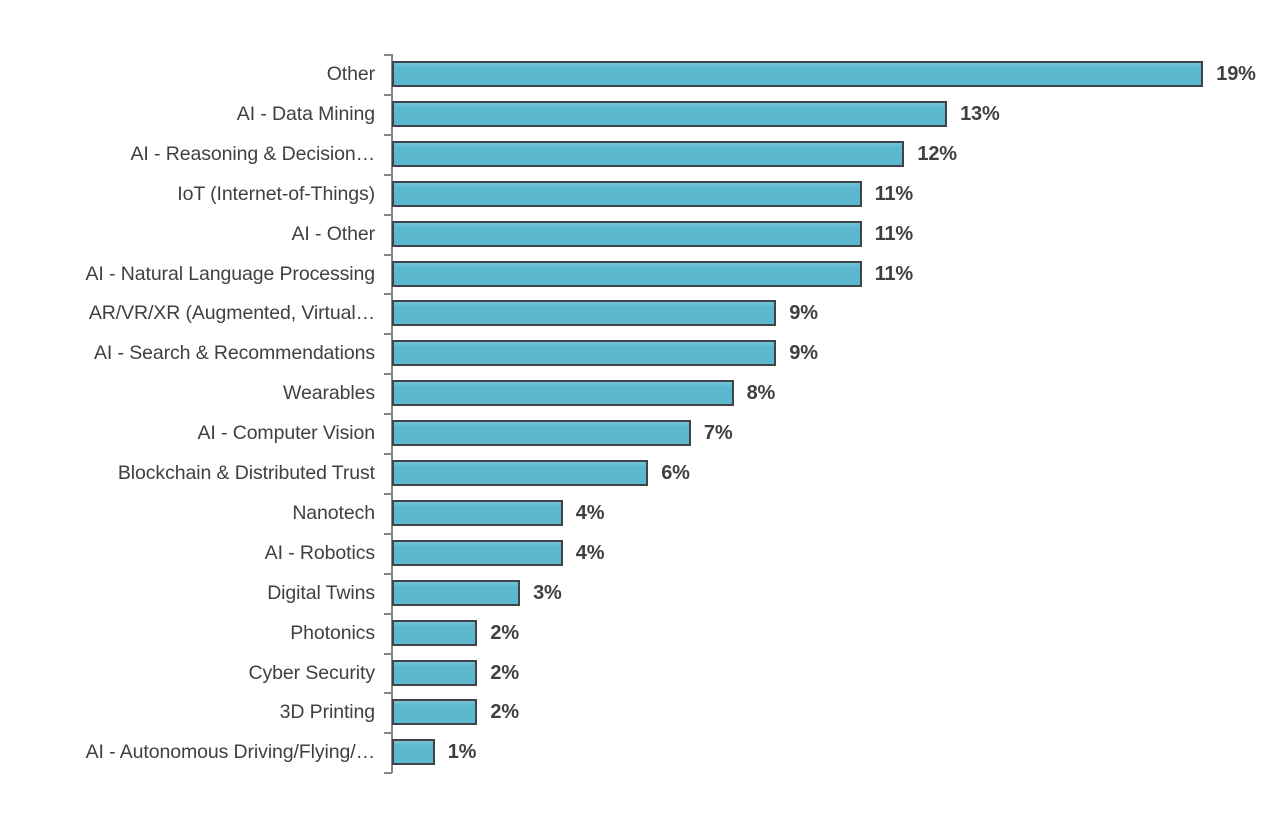  What do you see at coordinates (305, 113) in the screenshot?
I see `category-label: AI - Data Mining` at bounding box center [305, 113].